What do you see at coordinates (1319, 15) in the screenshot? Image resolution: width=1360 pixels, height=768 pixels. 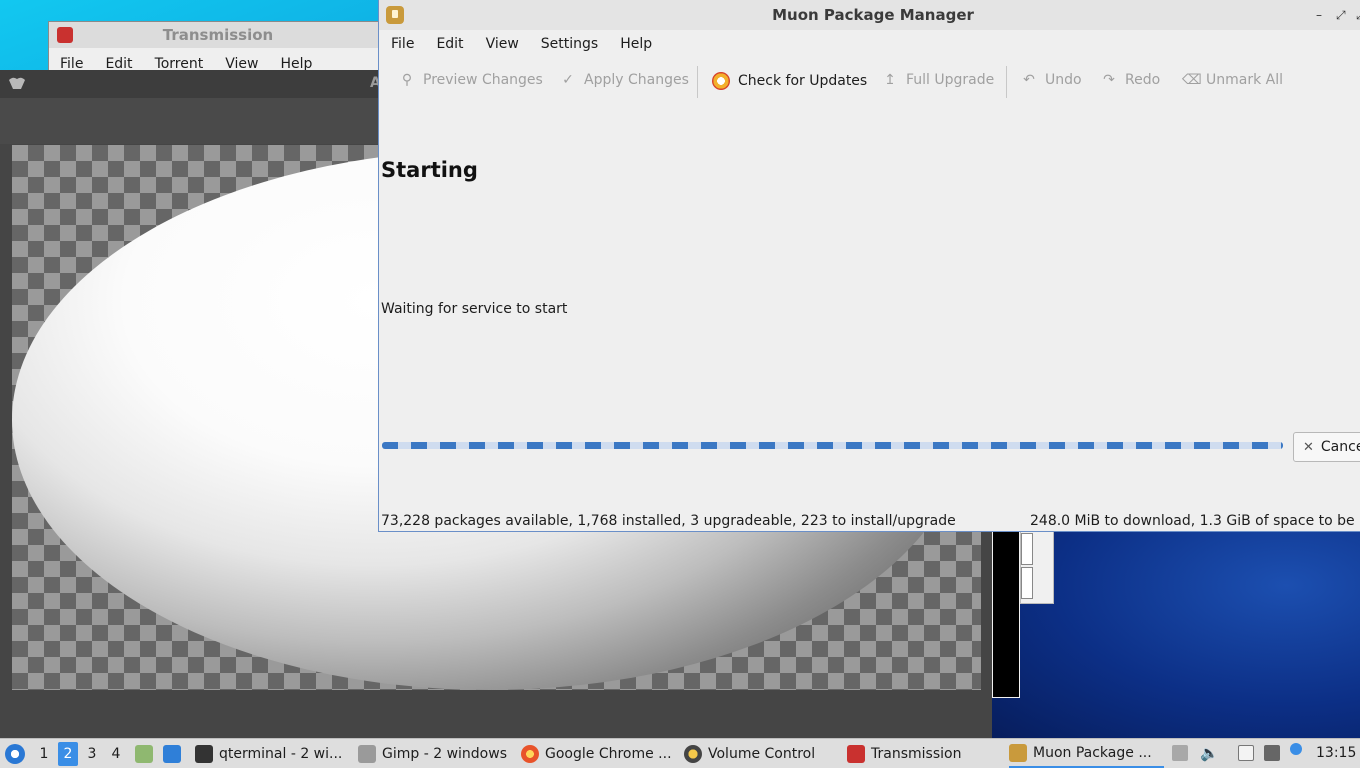 I see `minimize-icon: –` at bounding box center [1319, 15].